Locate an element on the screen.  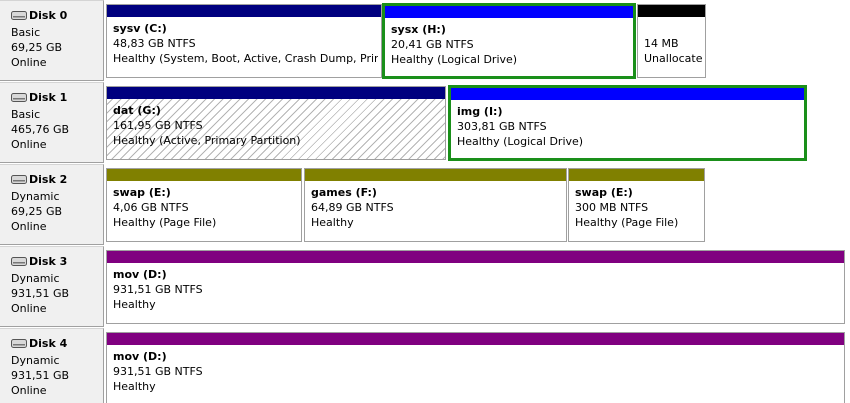
disk-name: Disk 3 is located at coordinates (48, 261).